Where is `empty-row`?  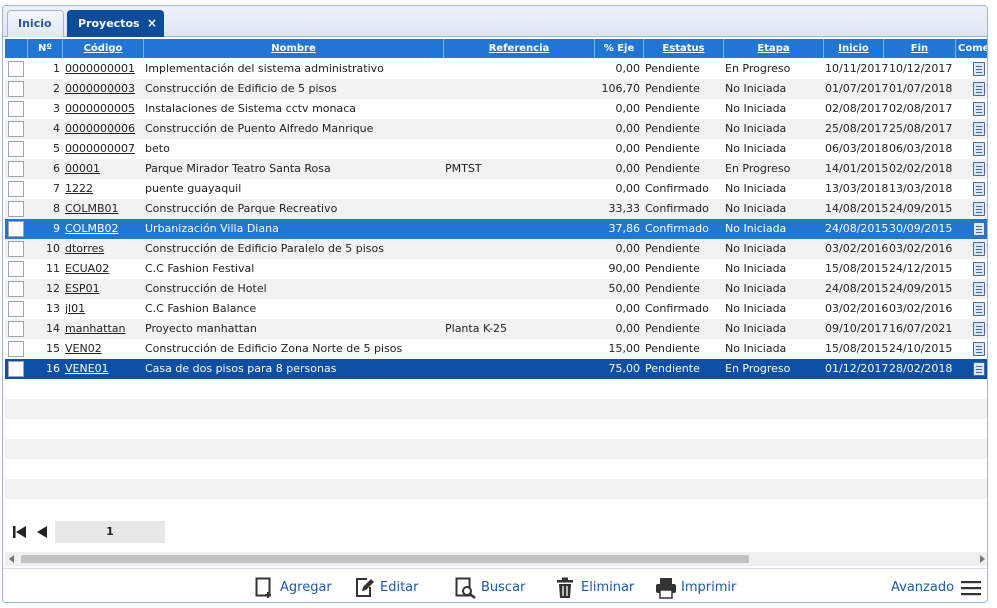
empty-row is located at coordinates (496, 429).